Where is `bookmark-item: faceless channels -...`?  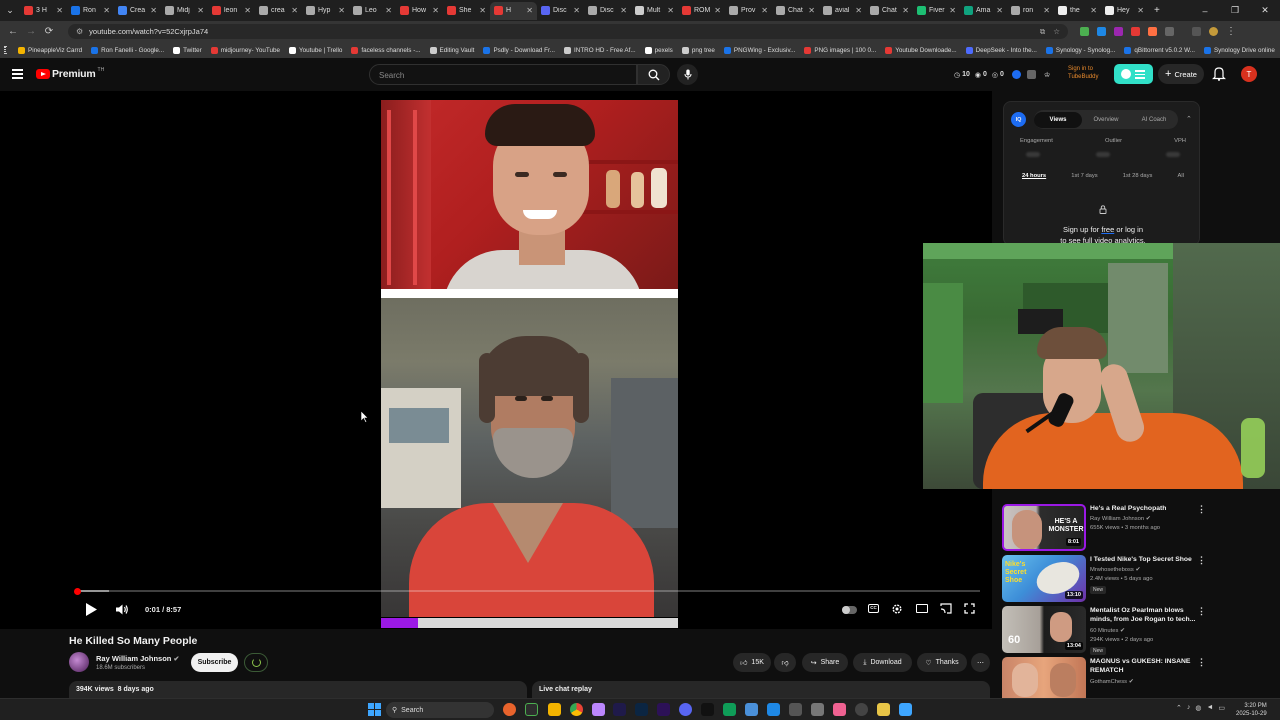
bookmark-item: faceless channels -... is located at coordinates (386, 50).